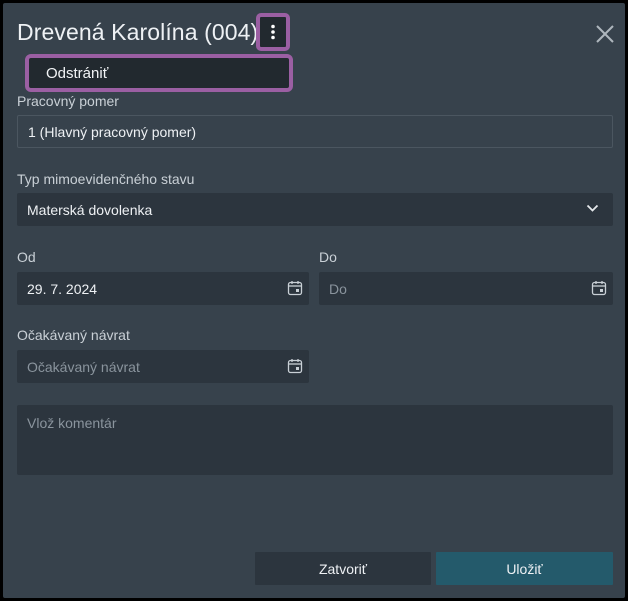 The image size is (628, 601). What do you see at coordinates (90, 209) in the screenshot?
I see `status-type-value: Materská dovolenka` at bounding box center [90, 209].